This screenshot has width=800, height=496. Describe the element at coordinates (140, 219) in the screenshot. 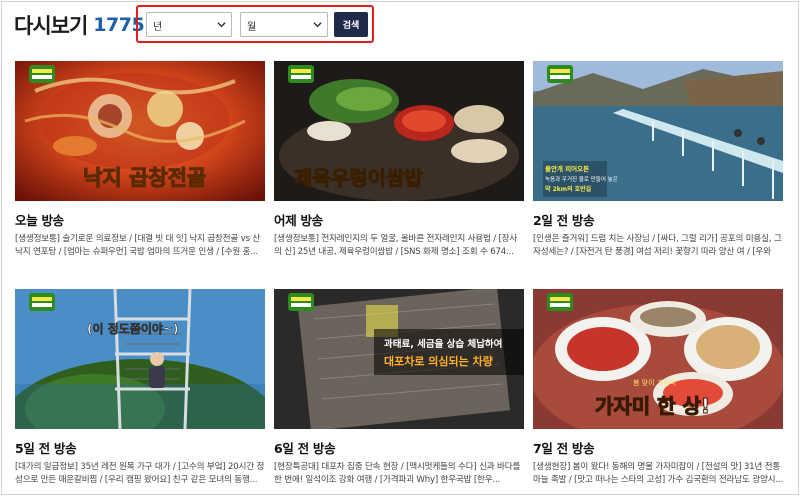

I see `video-title: 오늘 방송` at that location.